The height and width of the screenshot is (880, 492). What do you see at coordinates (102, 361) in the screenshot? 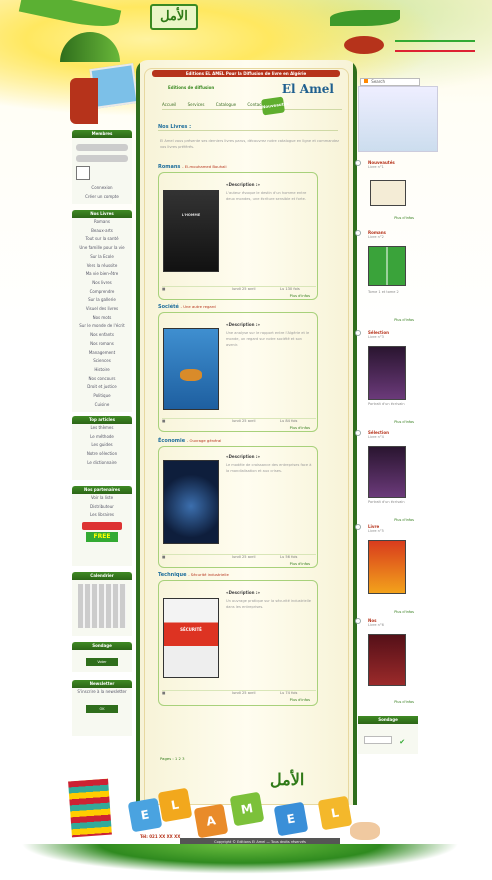
I see `category-link: Sciences` at bounding box center [102, 361].